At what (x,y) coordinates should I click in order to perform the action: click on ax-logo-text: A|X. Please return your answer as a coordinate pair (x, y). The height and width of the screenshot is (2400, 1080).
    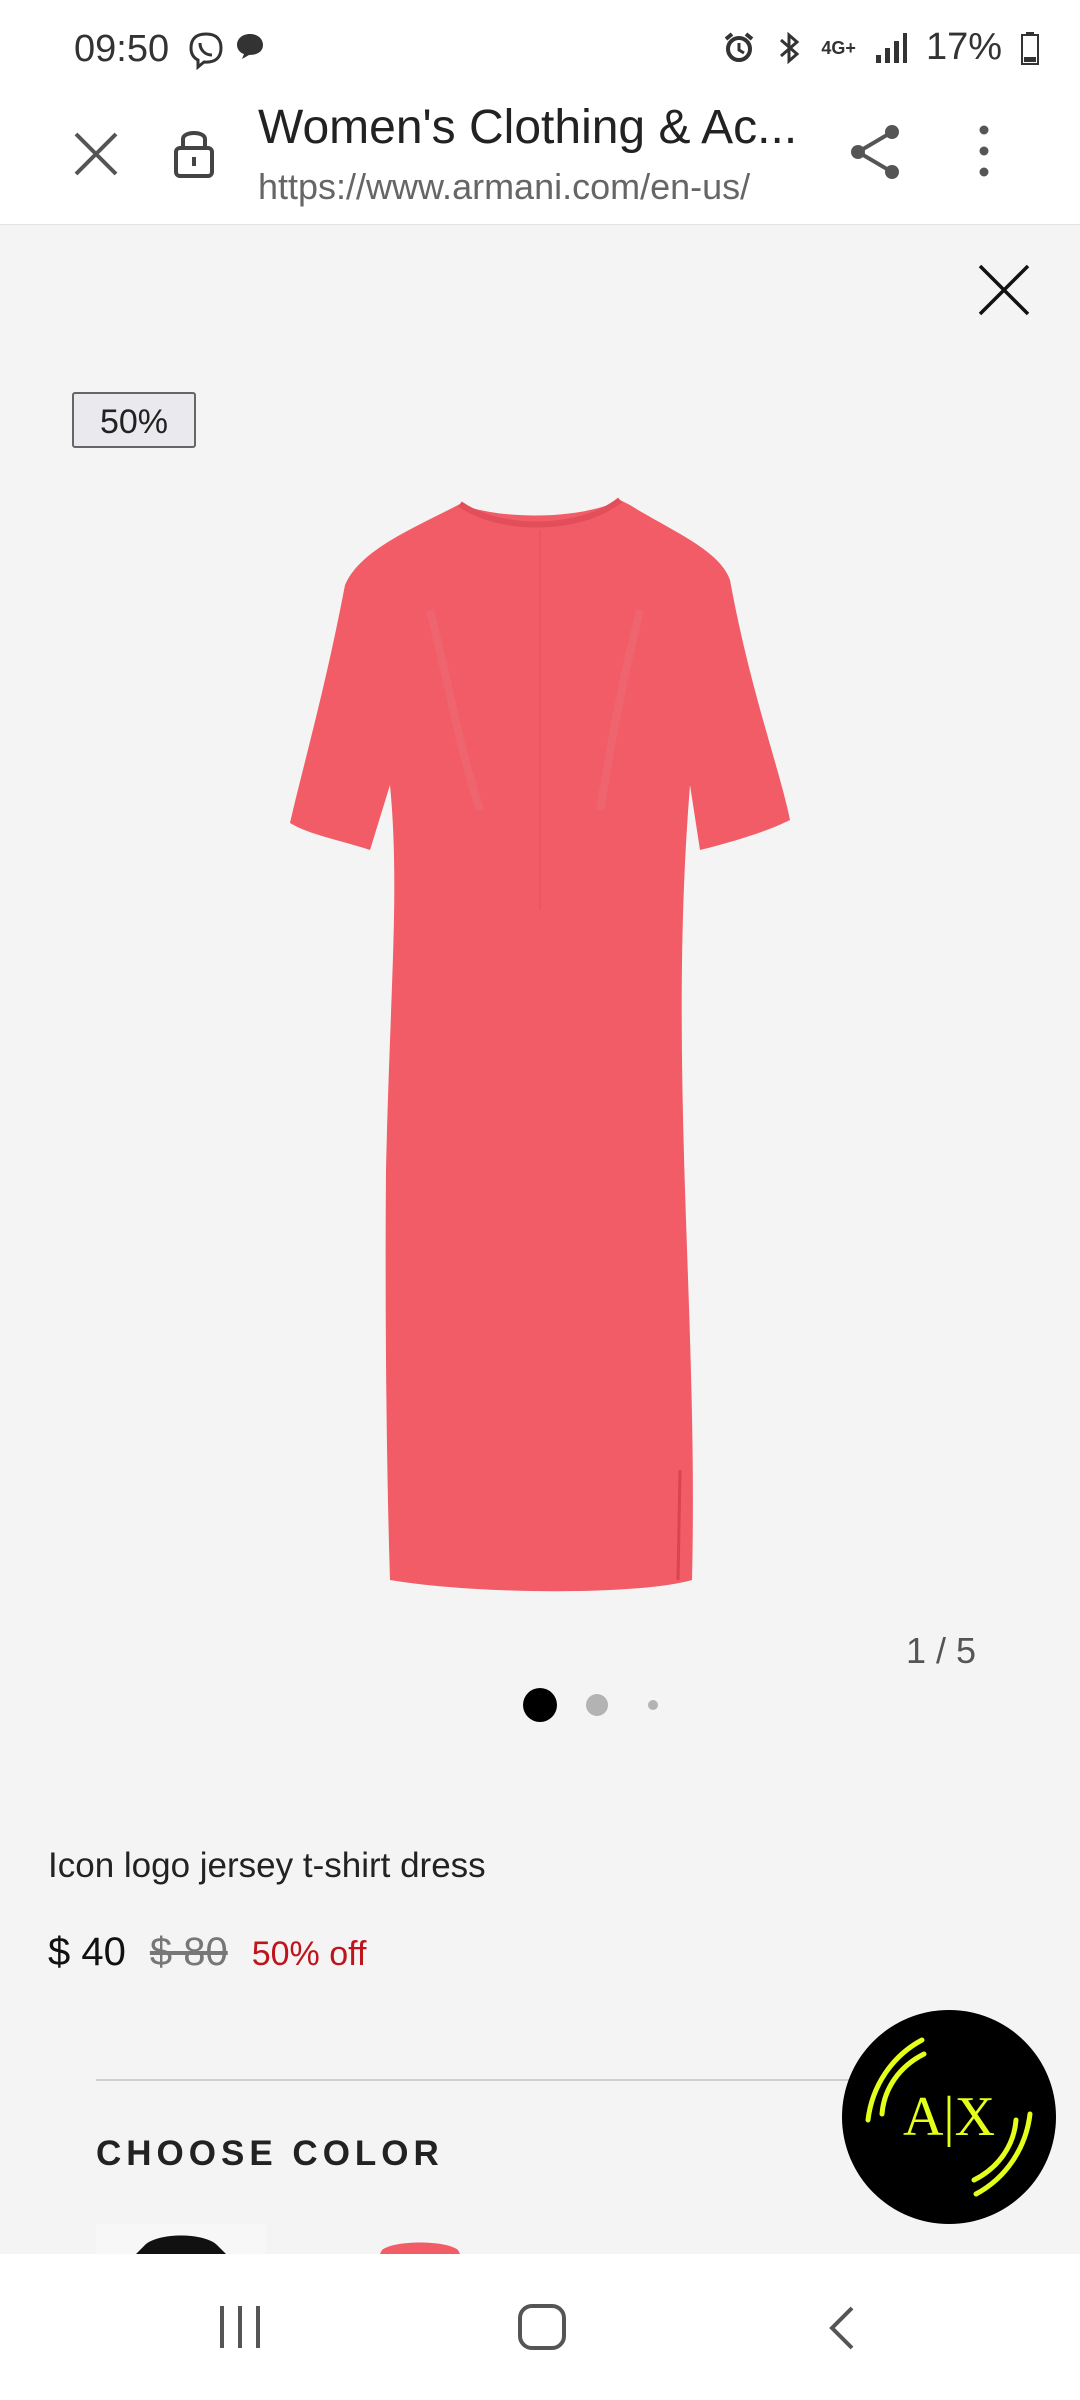
    Looking at the image, I should click on (949, 2117).